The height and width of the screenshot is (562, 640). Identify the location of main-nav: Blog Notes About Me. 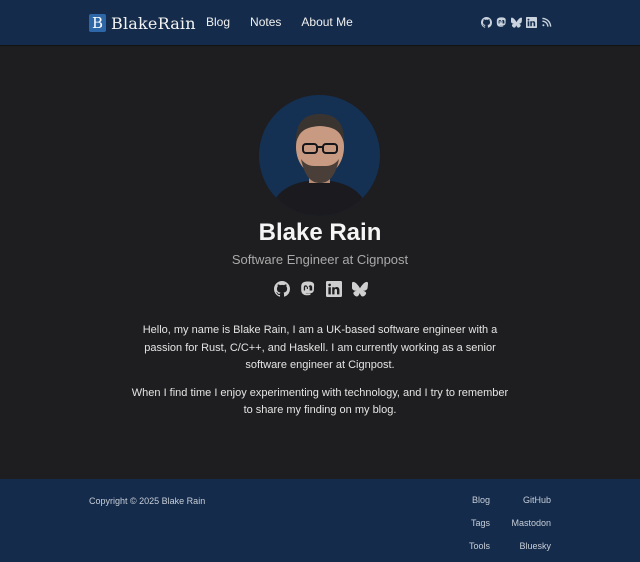
(279, 22).